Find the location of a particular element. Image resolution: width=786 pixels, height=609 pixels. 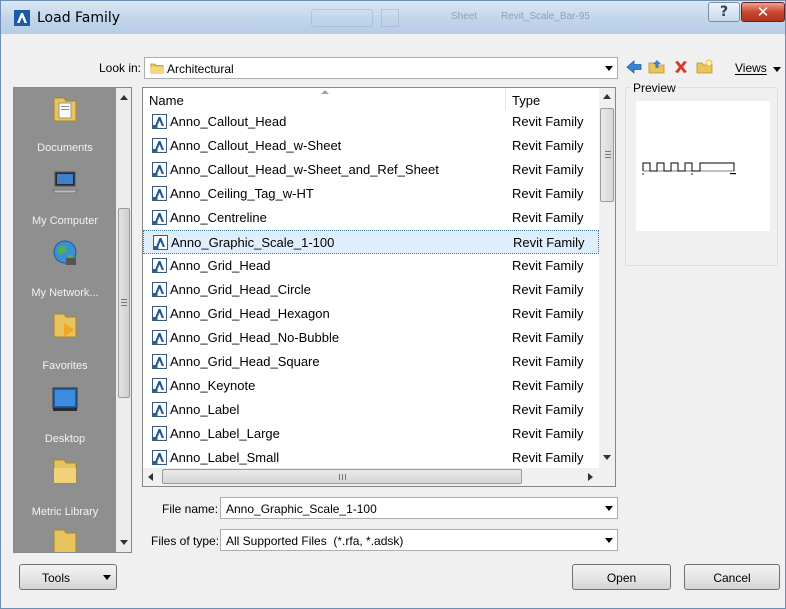

file-name: Anno_Centreline is located at coordinates (218, 217).